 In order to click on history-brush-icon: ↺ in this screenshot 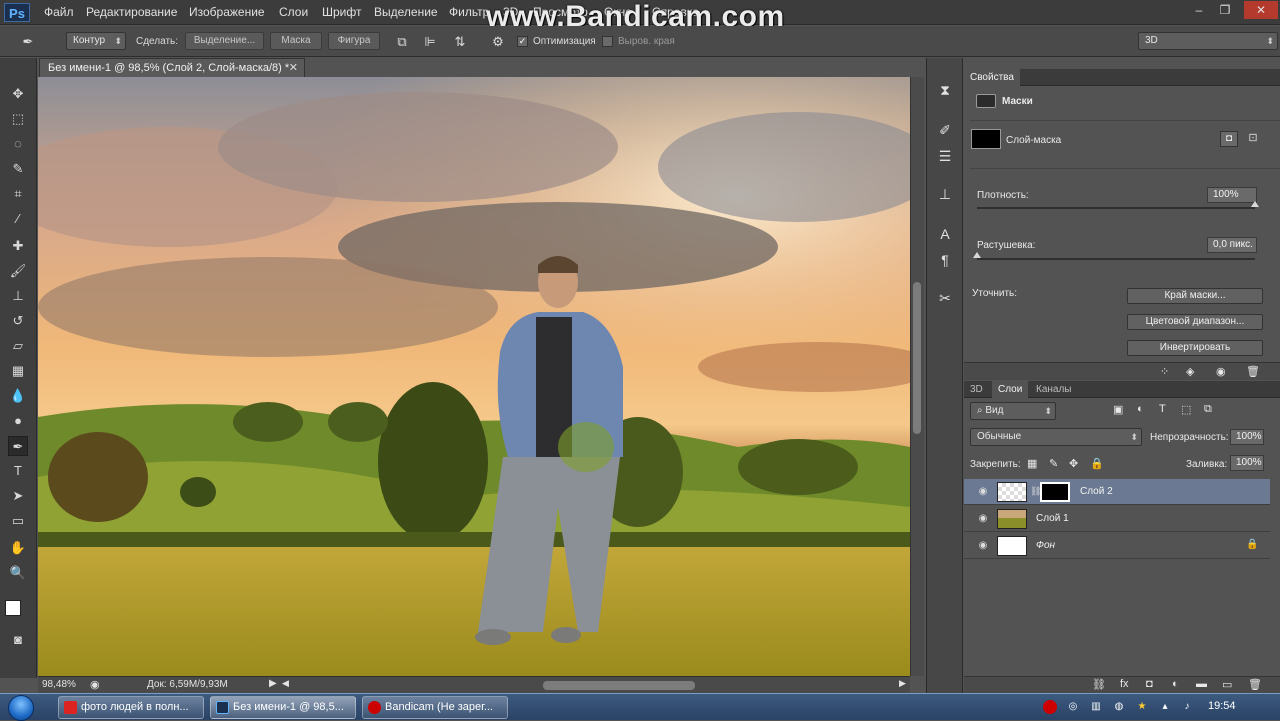, I will do `click(18, 321)`.